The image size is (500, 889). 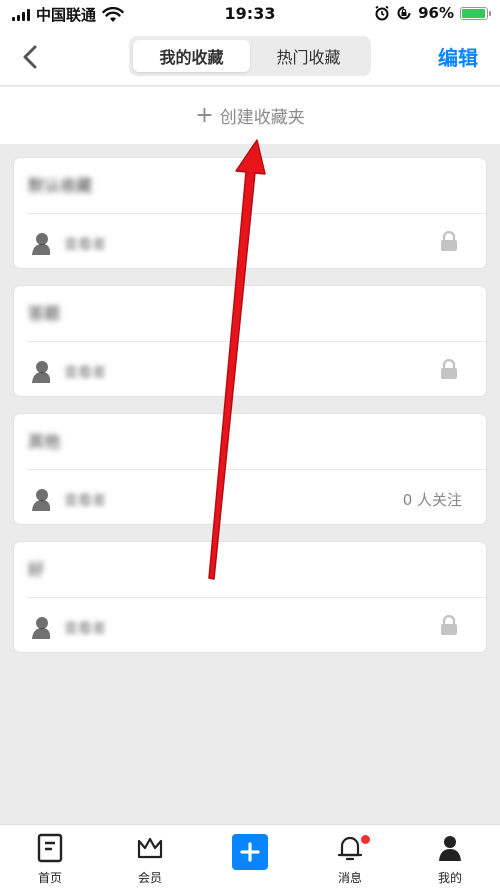 I want to click on segmented-control: 我的收藏 热门收藏, so click(x=250, y=56).